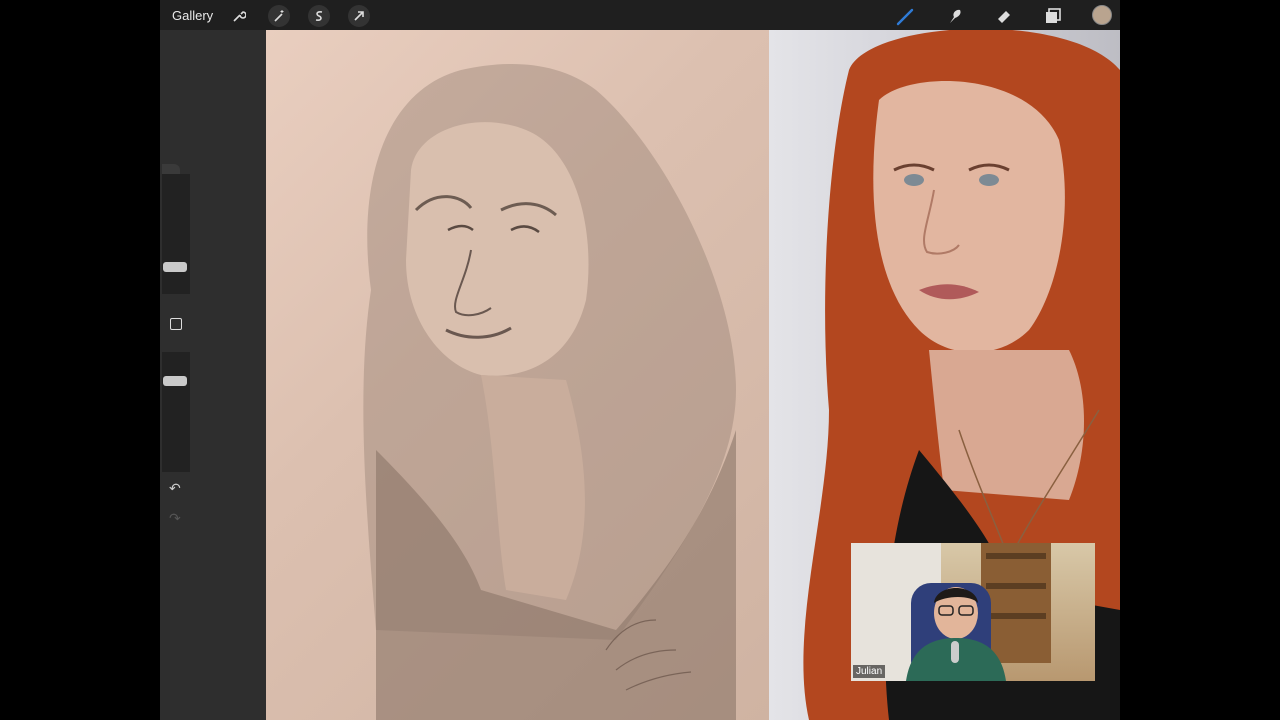 The image size is (1280, 720). Describe the element at coordinates (175, 488) in the screenshot. I see `undo-icon: ↶` at that location.